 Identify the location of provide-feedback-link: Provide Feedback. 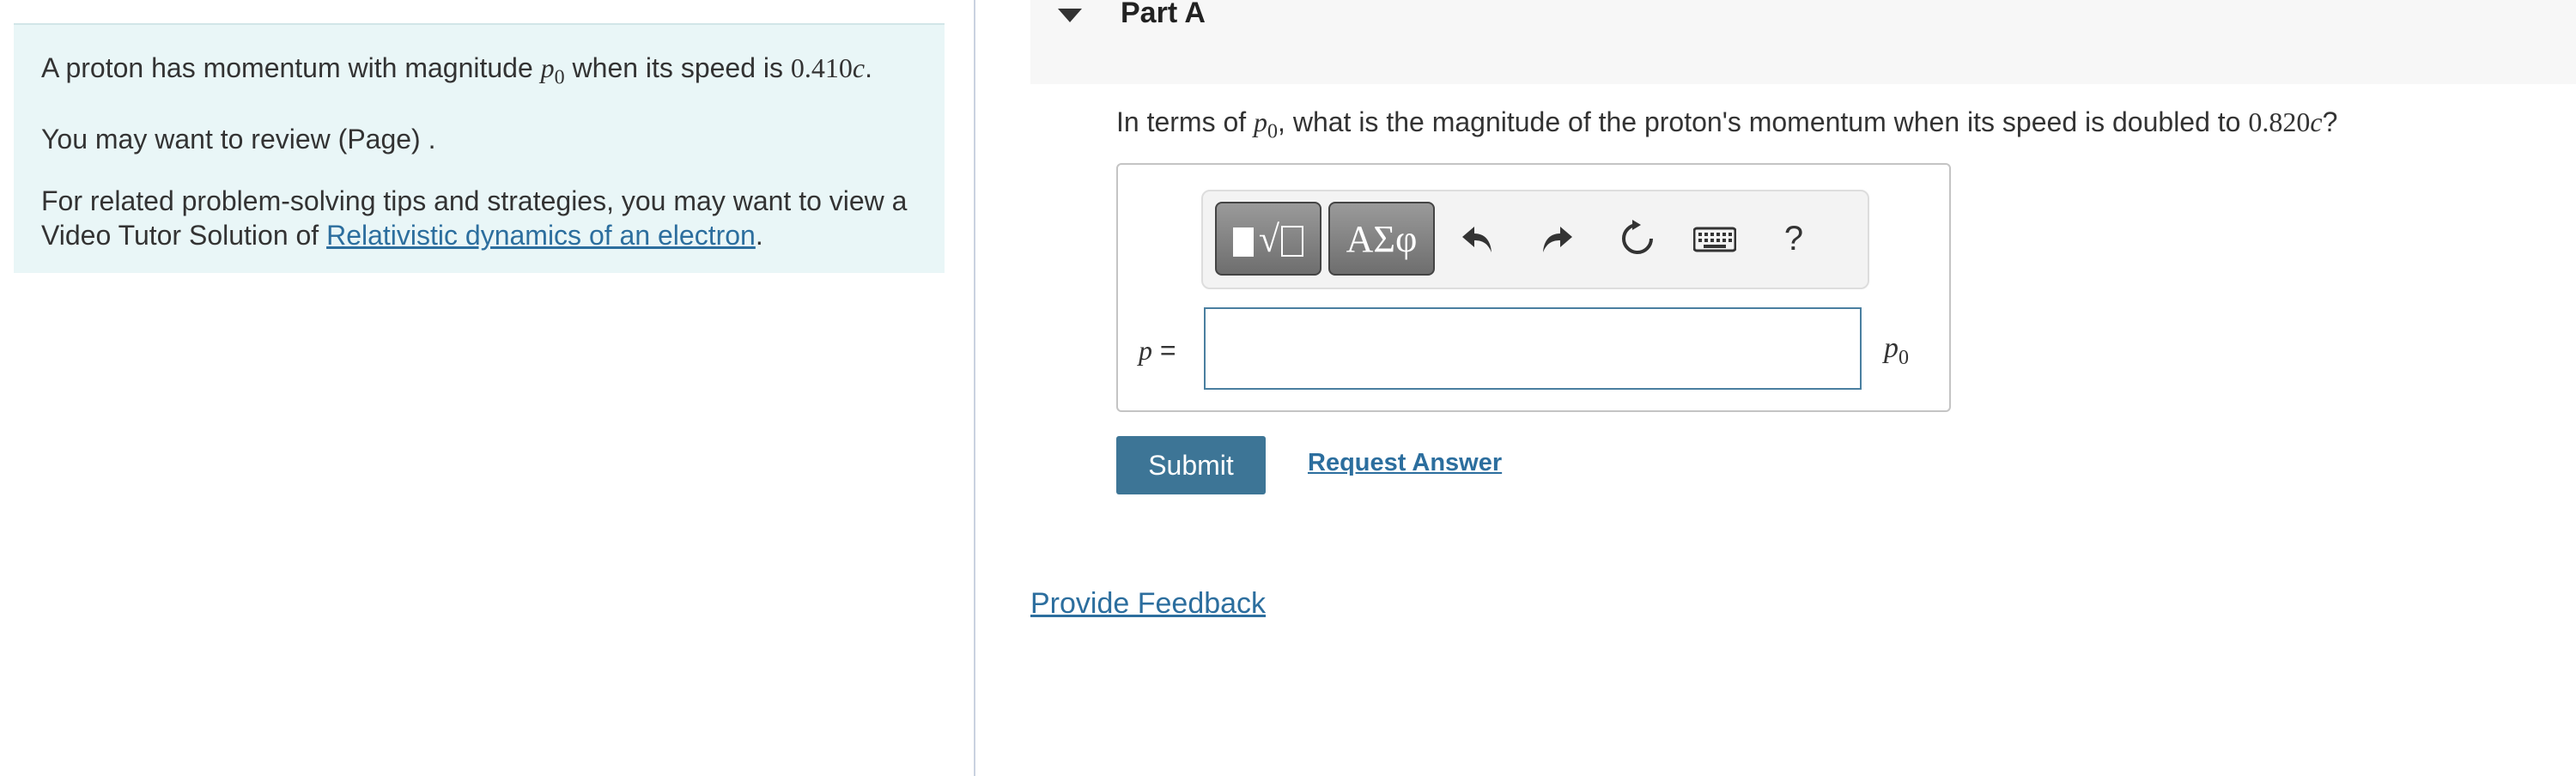
(1148, 604).